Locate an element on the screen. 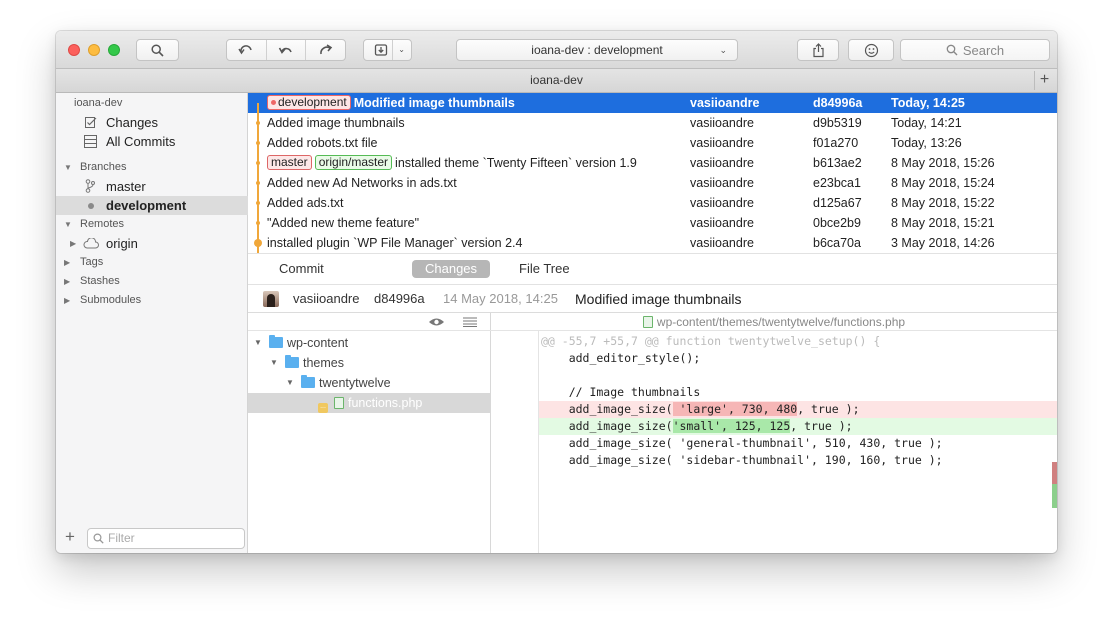 The image size is (1113, 634). commit-sha: 0bce2b9 is located at coordinates (837, 223).